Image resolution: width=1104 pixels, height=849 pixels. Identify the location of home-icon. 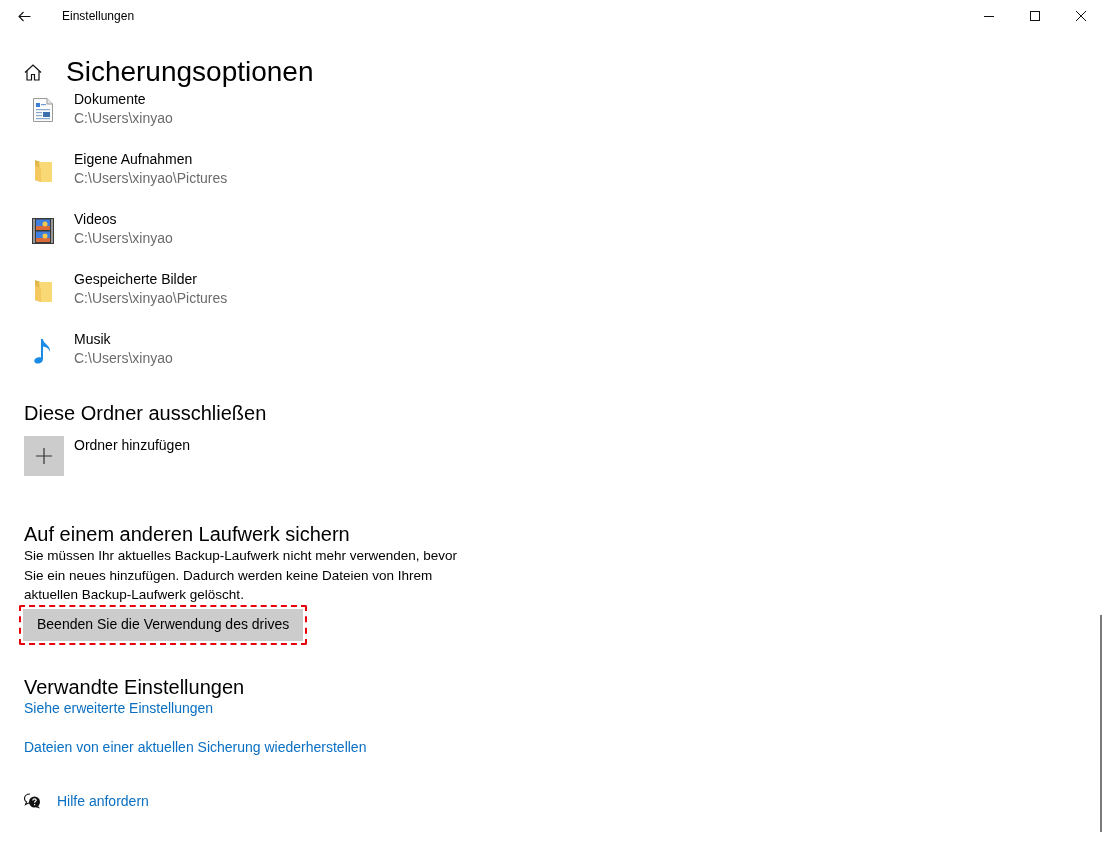
(33, 72).